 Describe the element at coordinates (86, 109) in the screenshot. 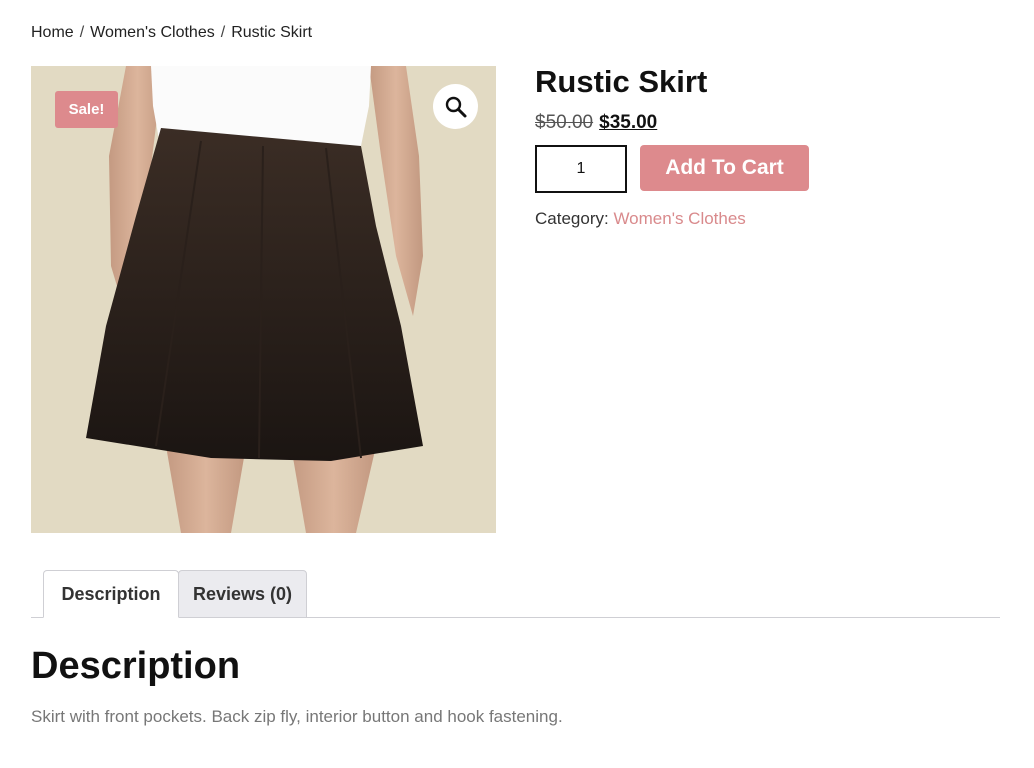

I see `sale-badge: Sale!` at that location.